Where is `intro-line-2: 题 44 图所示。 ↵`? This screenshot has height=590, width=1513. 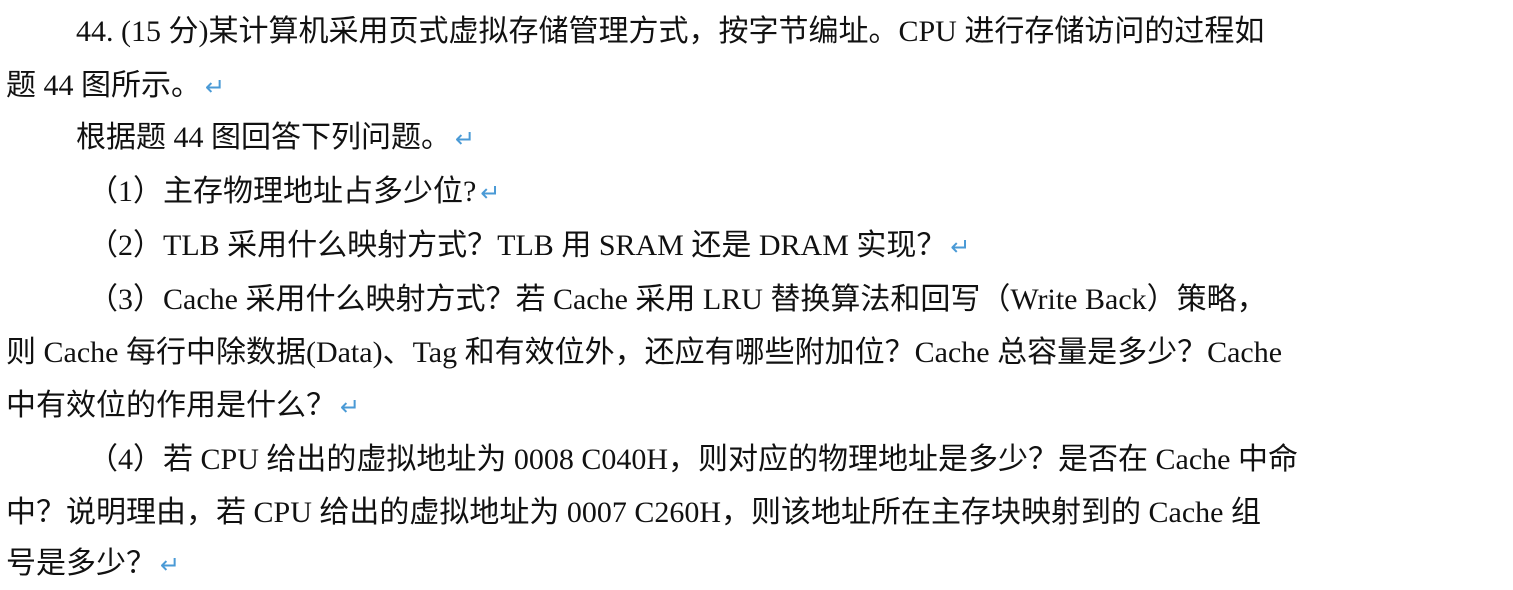
intro-line-2: 题 44 图所示。 ↵ is located at coordinates (115, 86).